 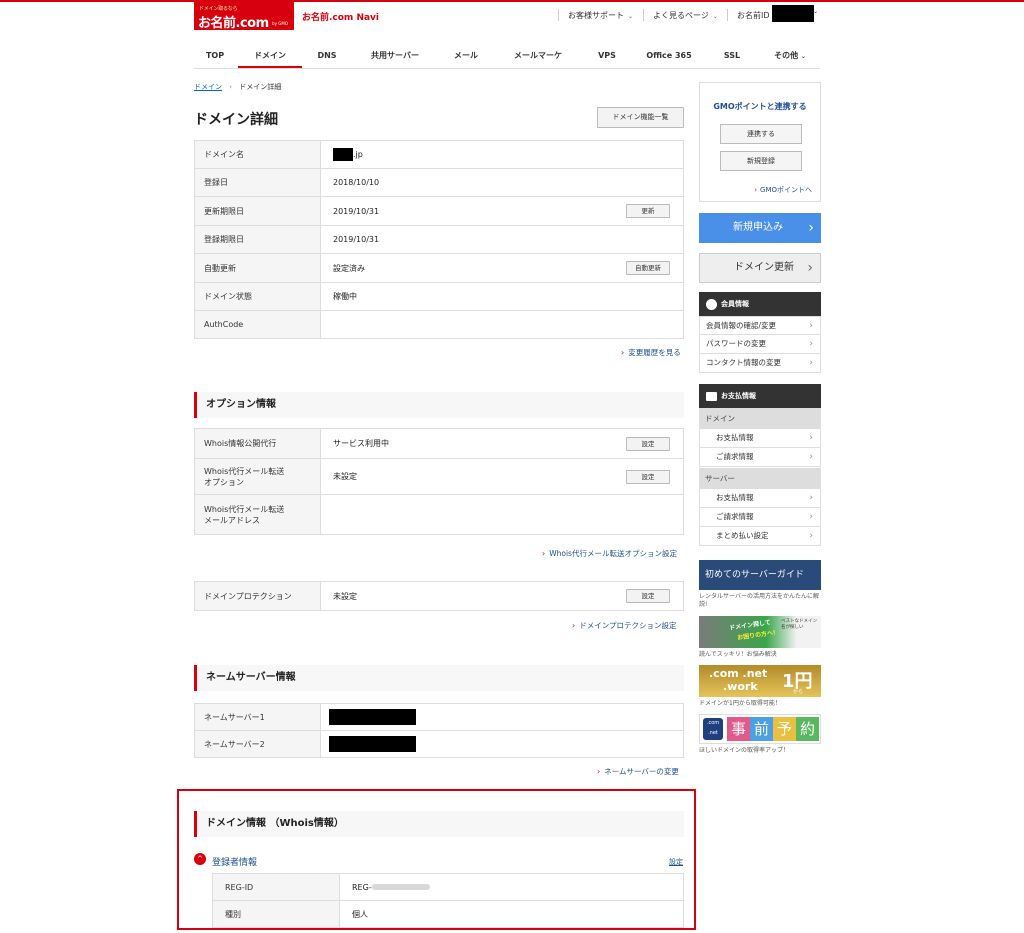 What do you see at coordinates (648, 443) in the screenshot?
I see `whois-proxy-setting-button: 設定` at bounding box center [648, 443].